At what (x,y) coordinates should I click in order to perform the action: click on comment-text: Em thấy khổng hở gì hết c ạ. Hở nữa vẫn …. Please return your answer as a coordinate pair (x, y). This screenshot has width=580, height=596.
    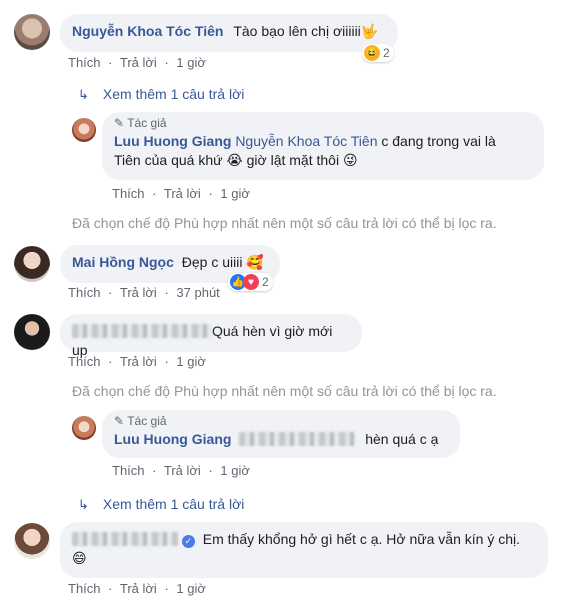
    Looking at the image, I should click on (361, 539).